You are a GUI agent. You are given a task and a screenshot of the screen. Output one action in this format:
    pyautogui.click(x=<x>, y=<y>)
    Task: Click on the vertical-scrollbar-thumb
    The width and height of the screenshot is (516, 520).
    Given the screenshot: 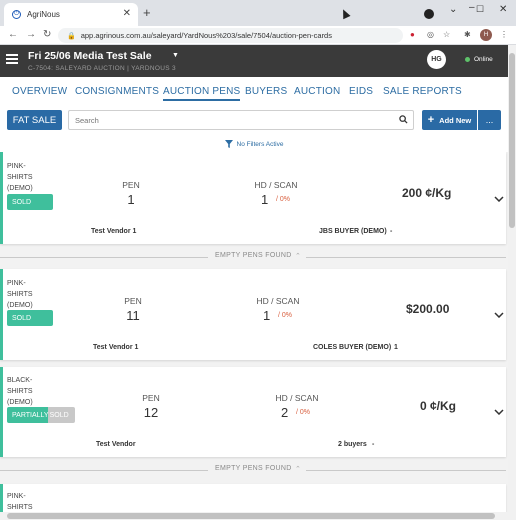 What is the action you would take?
    pyautogui.click(x=512, y=140)
    